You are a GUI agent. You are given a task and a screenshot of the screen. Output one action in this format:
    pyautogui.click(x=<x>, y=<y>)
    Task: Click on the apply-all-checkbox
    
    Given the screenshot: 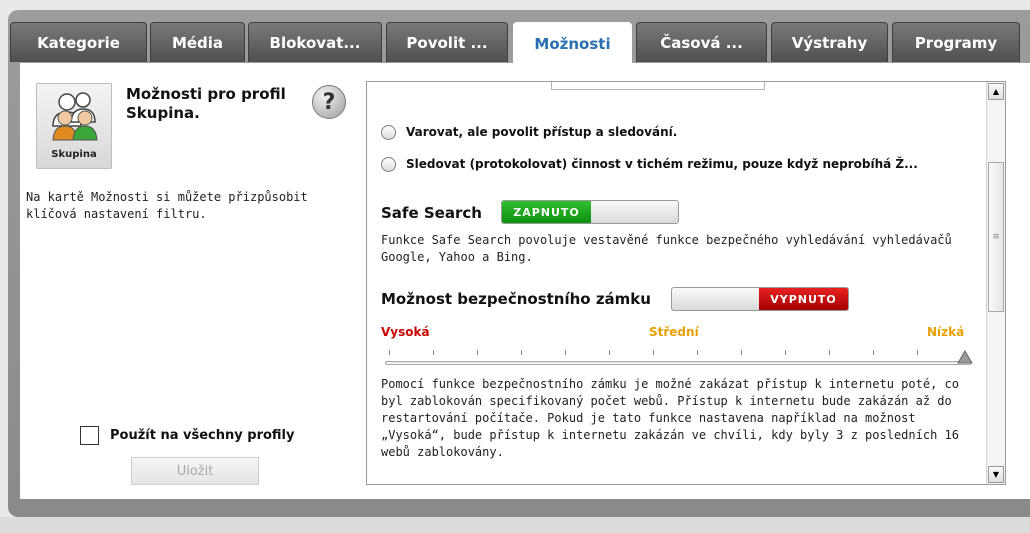 What is the action you would take?
    pyautogui.click(x=89, y=435)
    